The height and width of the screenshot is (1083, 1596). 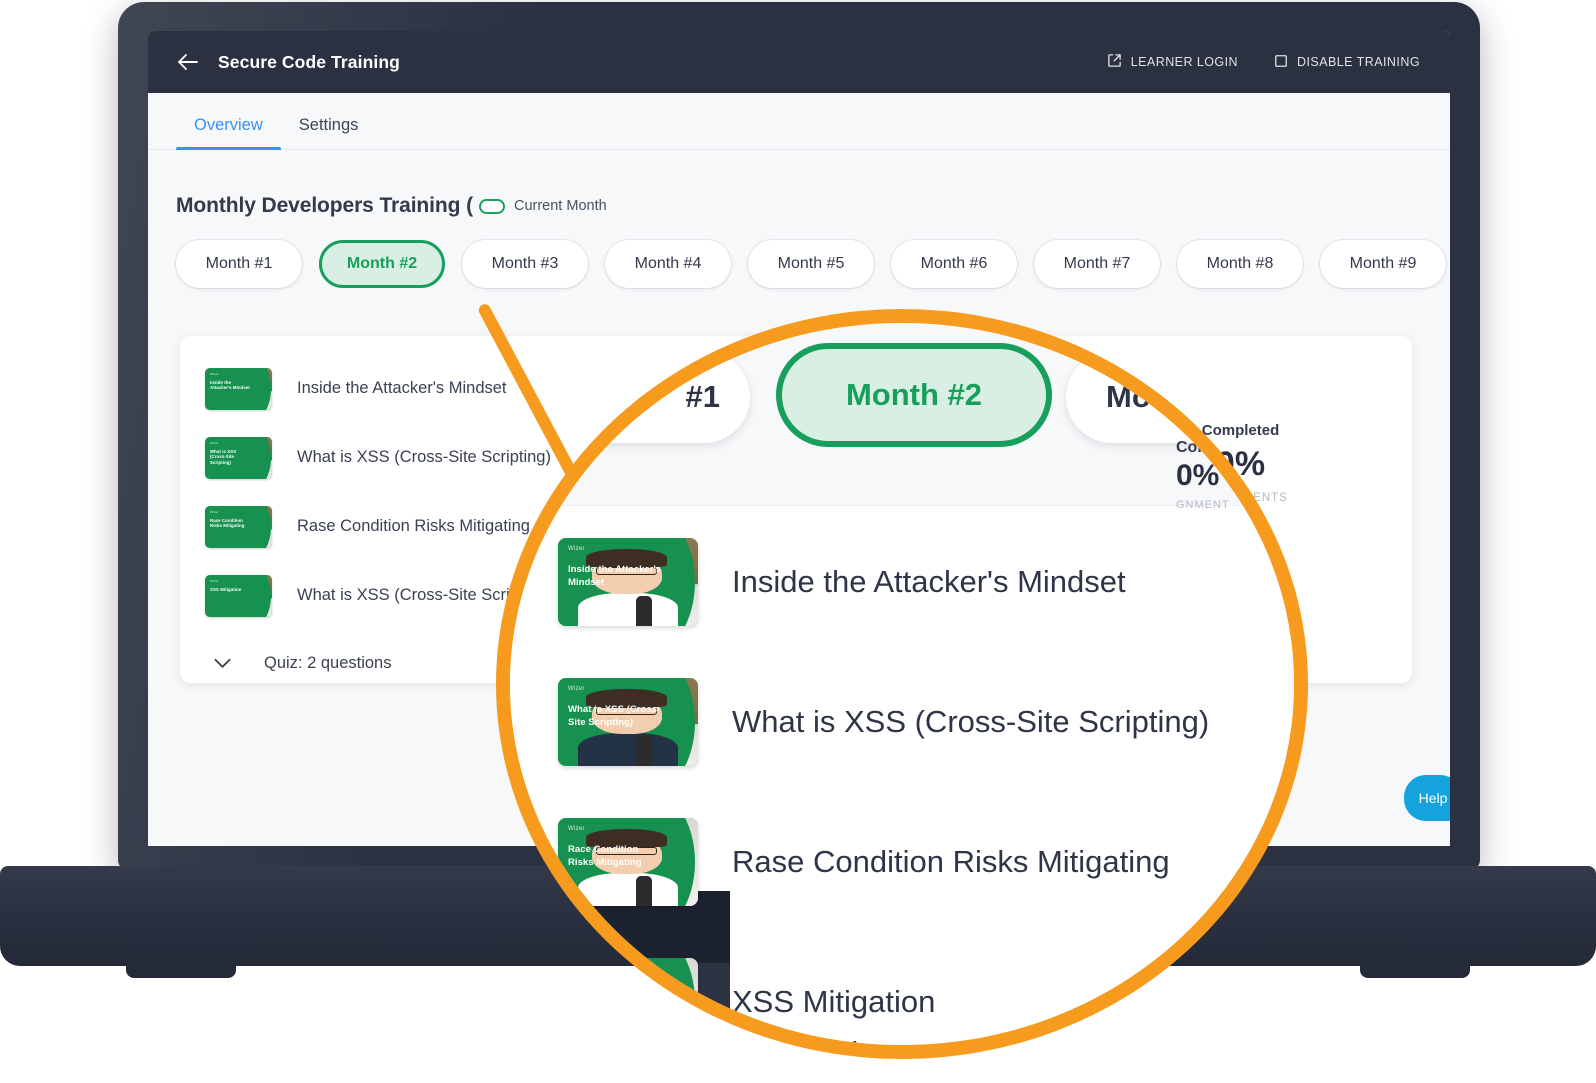 What do you see at coordinates (859, 1047) in the screenshot?
I see `magnified-quiz-label: estions` at bounding box center [859, 1047].